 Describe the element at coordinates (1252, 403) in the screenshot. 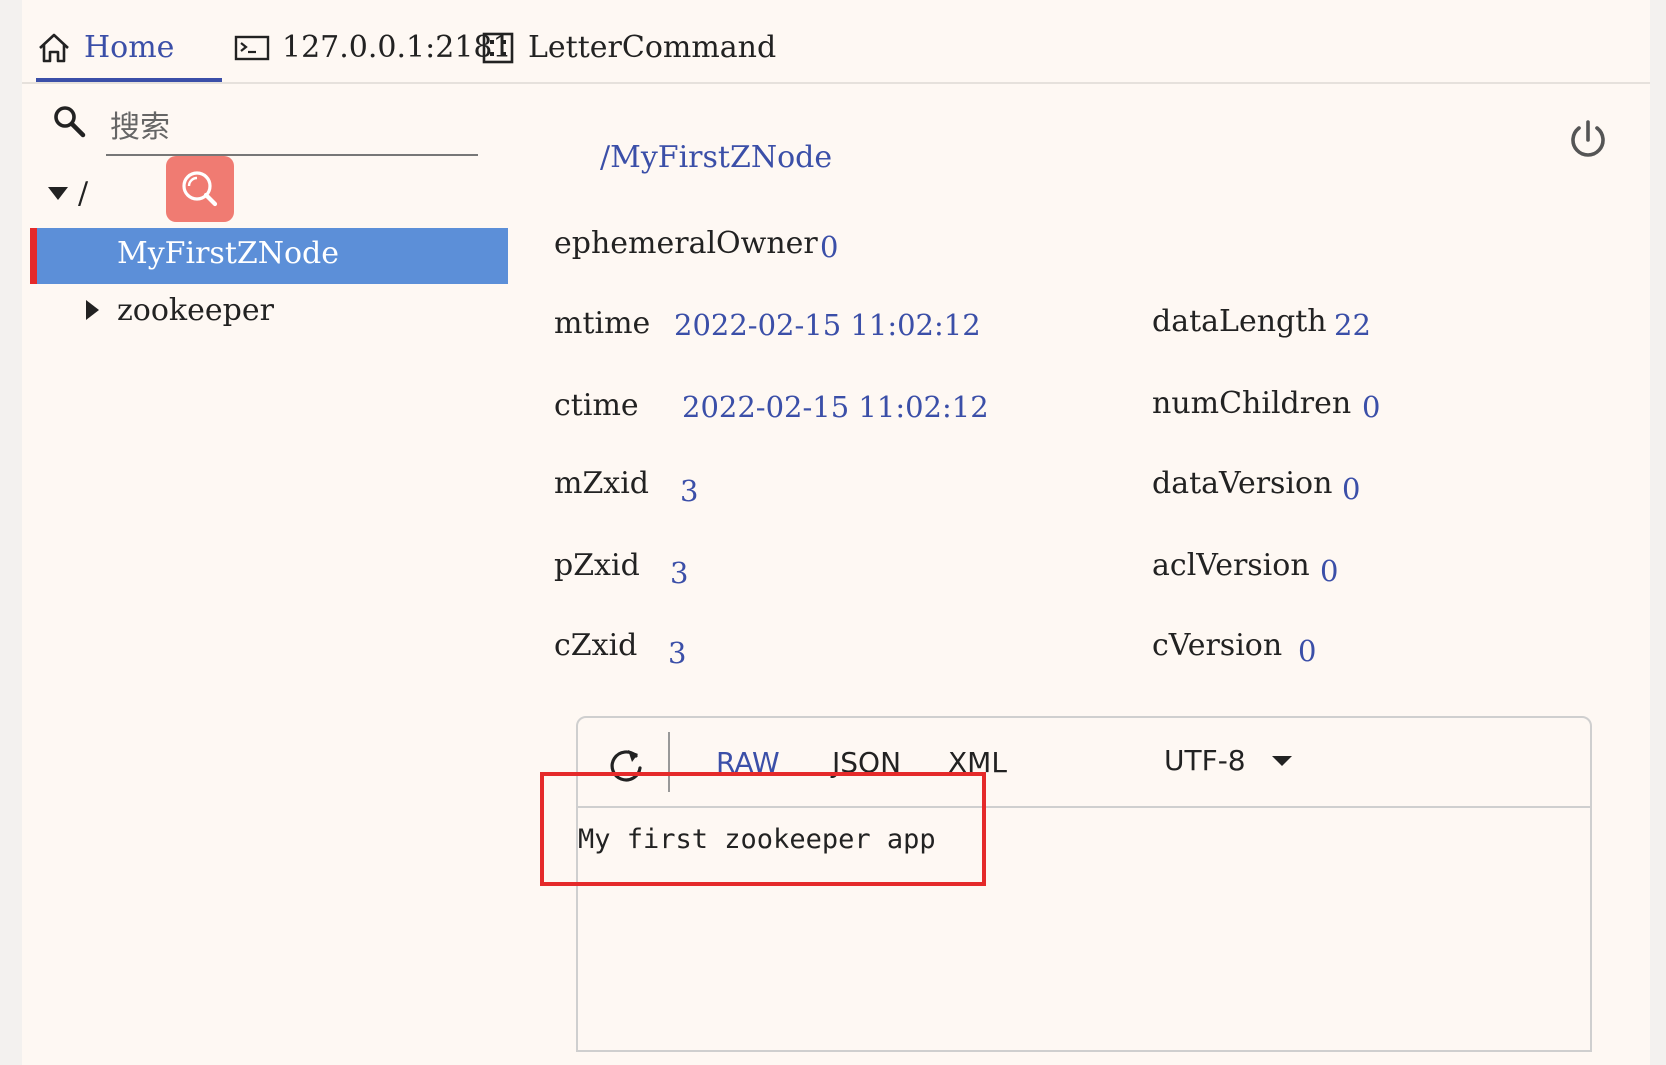

I see `prop-label-num-children: numChildren` at that location.